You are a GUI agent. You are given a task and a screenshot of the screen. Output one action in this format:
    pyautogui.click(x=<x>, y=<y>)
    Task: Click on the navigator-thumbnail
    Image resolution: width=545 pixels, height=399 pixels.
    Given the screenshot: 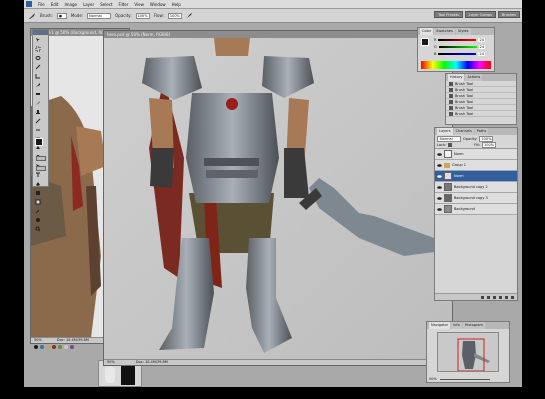 What is the action you would take?
    pyautogui.click(x=468, y=352)
    